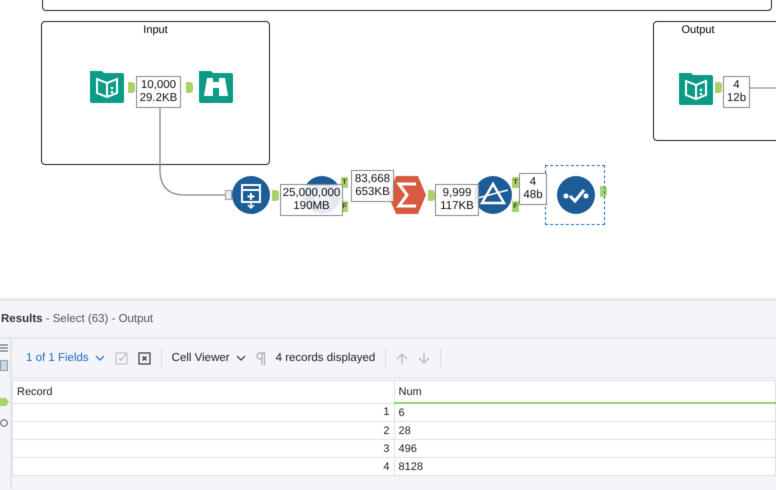 The image size is (776, 490). I want to click on fields-dropdown: 1 of 1 Fields, so click(65, 358).